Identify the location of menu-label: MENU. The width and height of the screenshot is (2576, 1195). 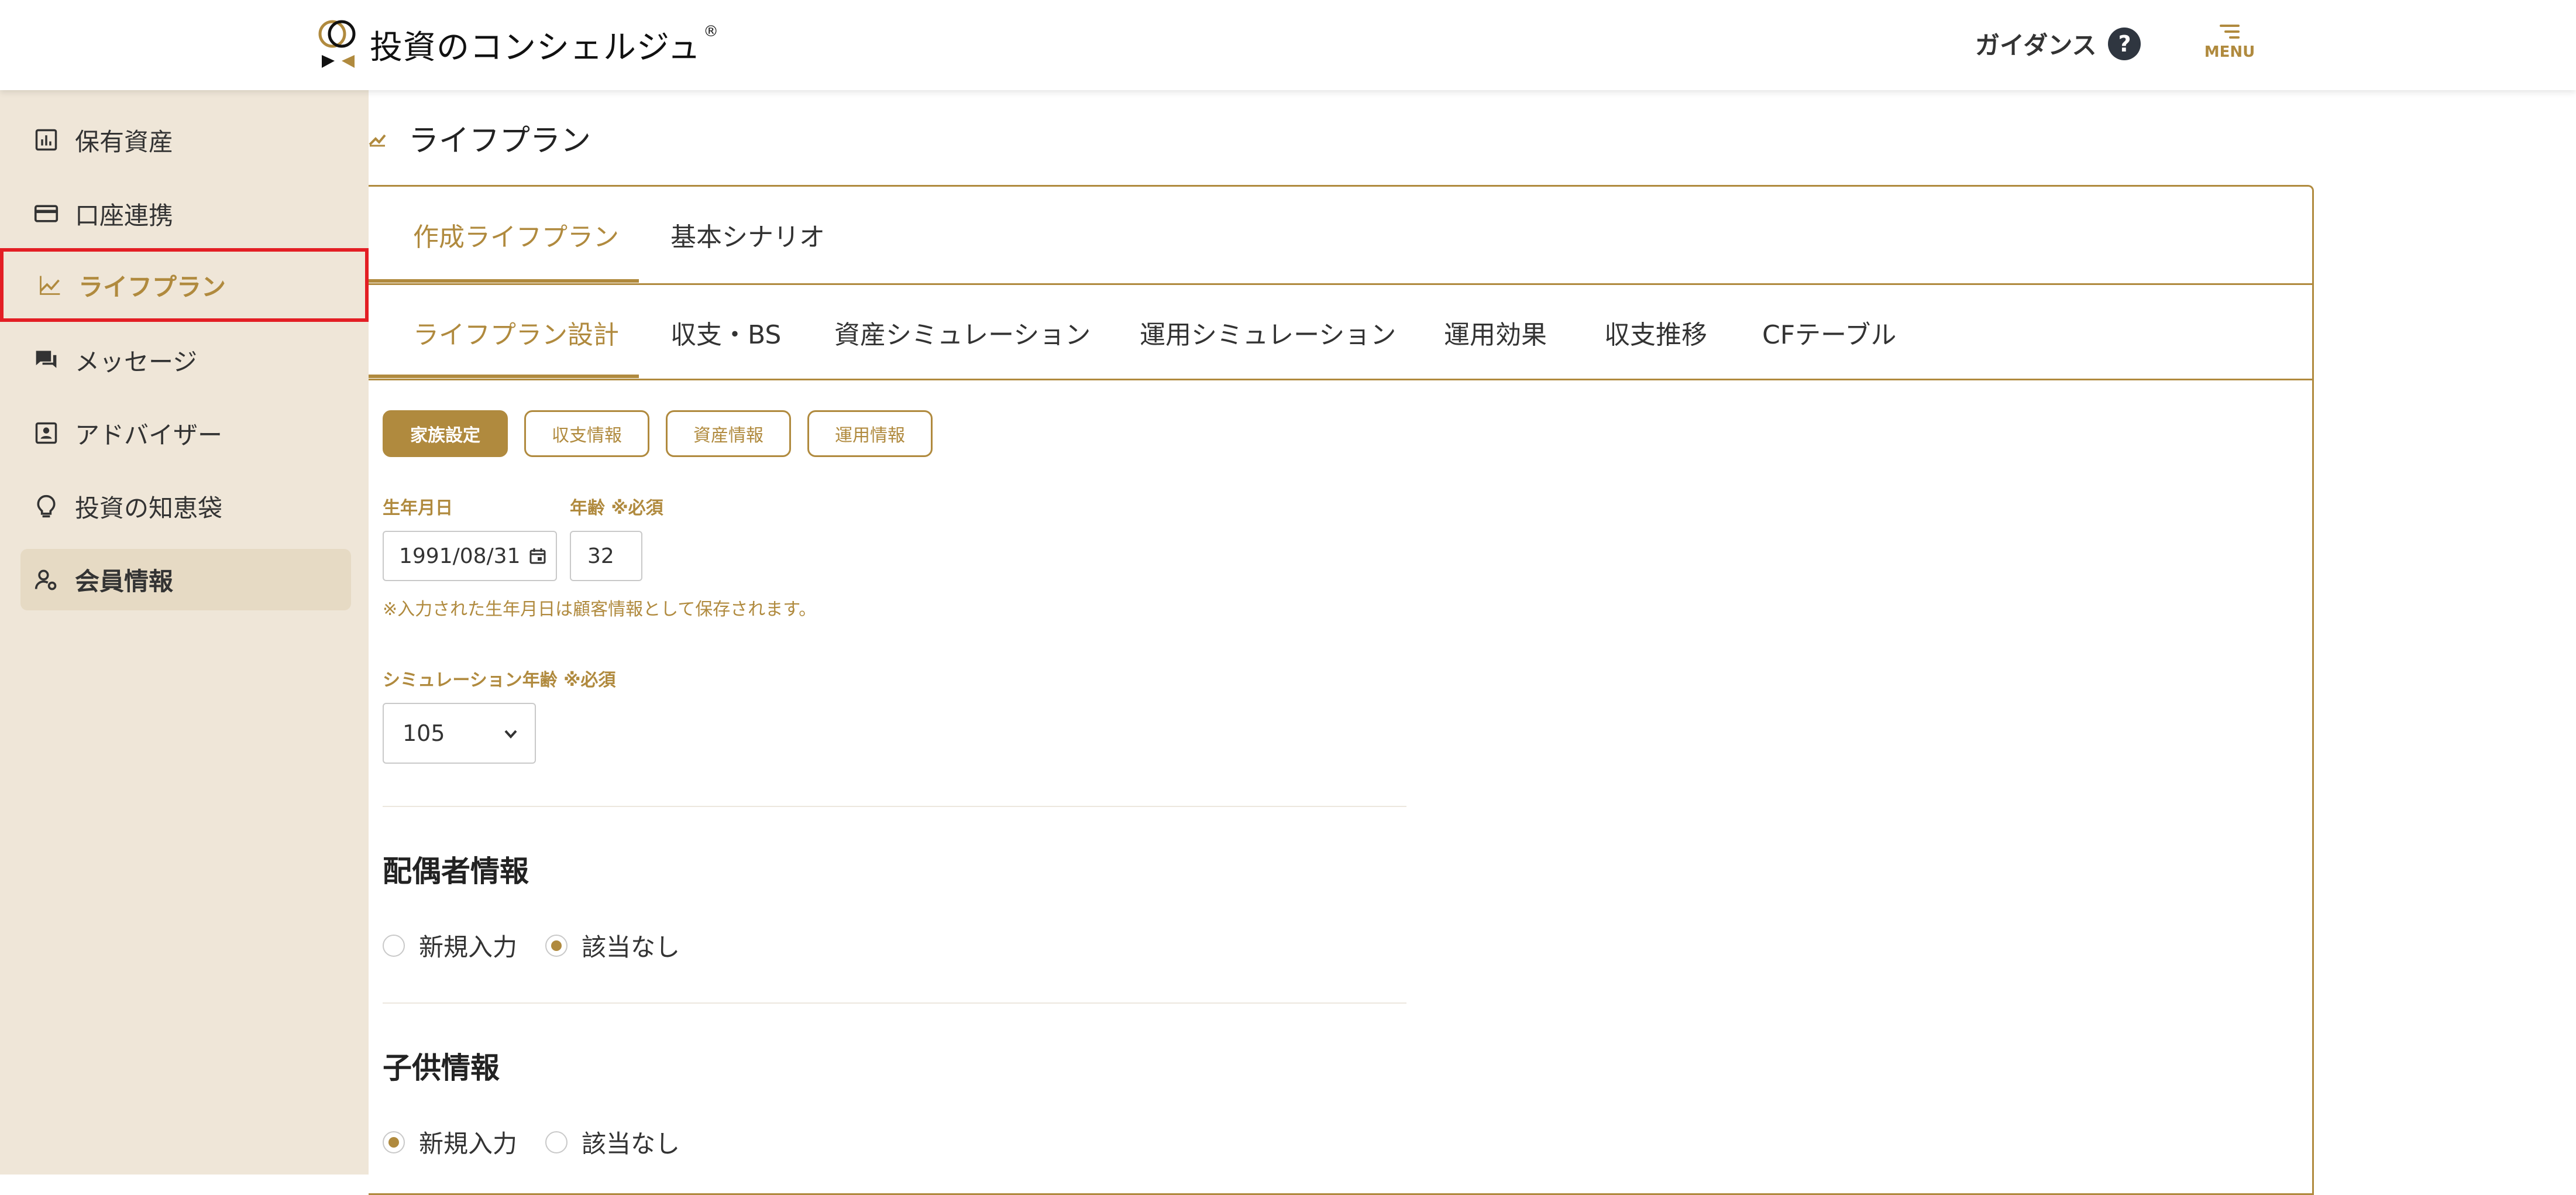
(2229, 52).